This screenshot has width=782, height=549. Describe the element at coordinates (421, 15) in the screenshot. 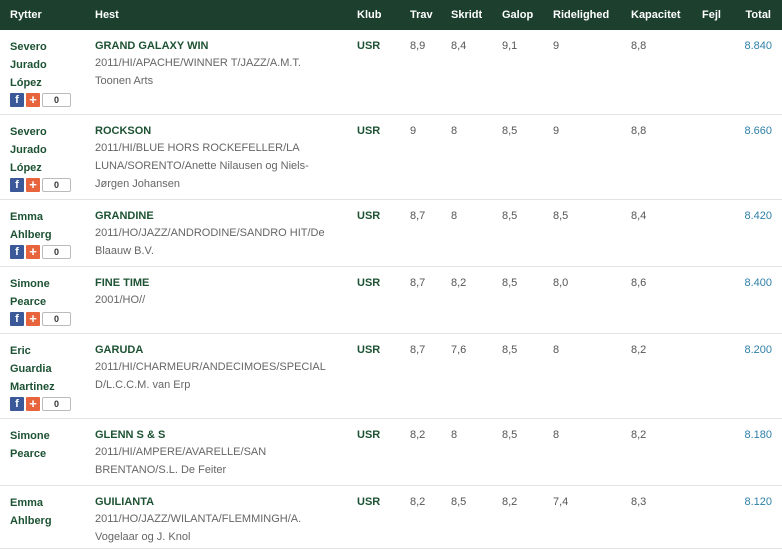

I see `header-trav: Trav` at that location.